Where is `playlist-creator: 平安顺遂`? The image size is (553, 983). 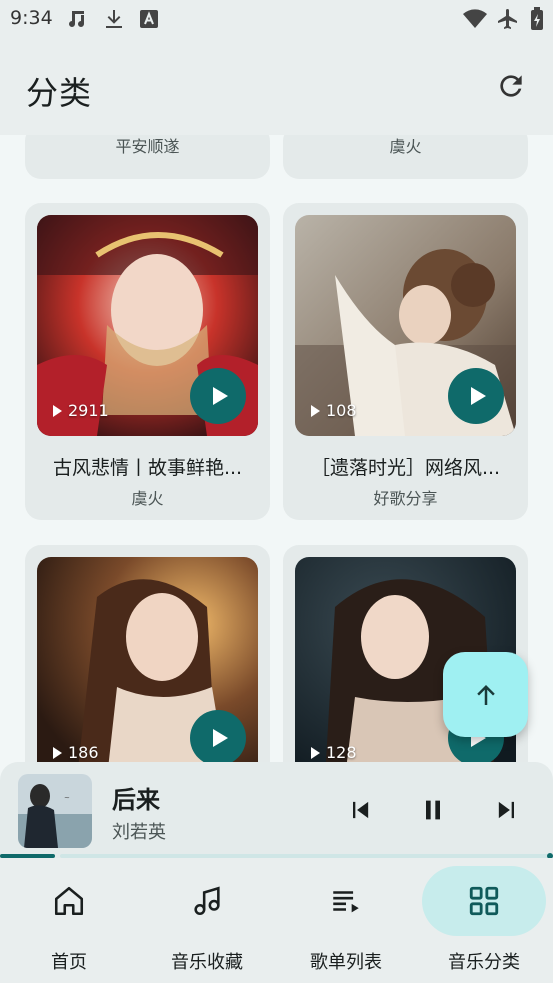 playlist-creator: 平安顺遂 is located at coordinates (147, 146).